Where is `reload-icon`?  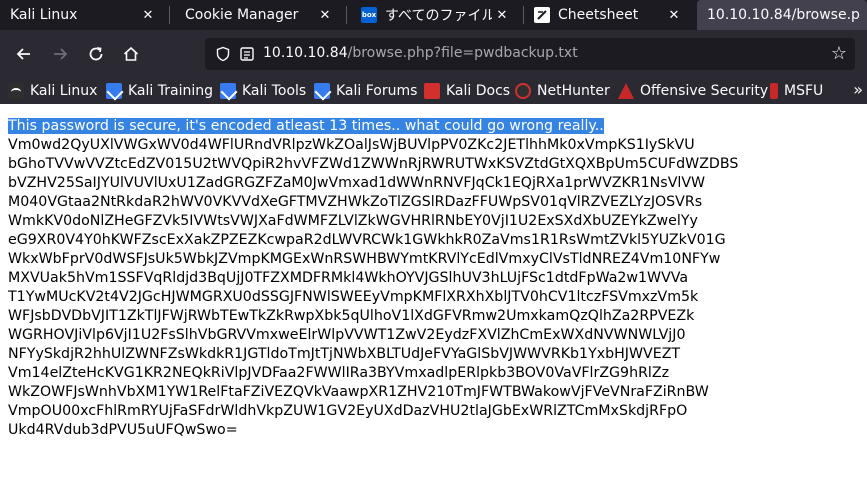 reload-icon is located at coordinates (96, 54).